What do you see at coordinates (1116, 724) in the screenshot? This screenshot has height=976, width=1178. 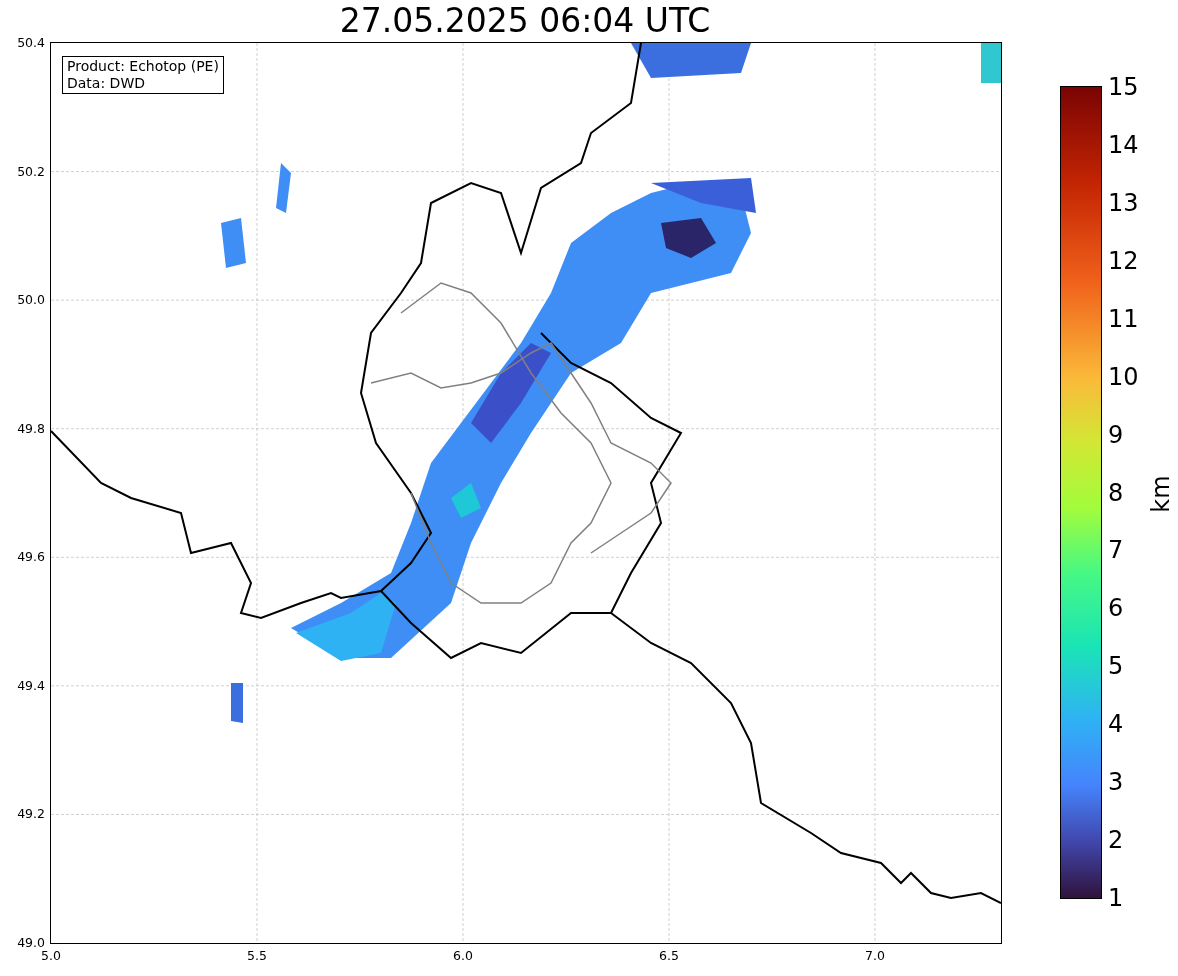 I see `tick-label: 4` at bounding box center [1116, 724].